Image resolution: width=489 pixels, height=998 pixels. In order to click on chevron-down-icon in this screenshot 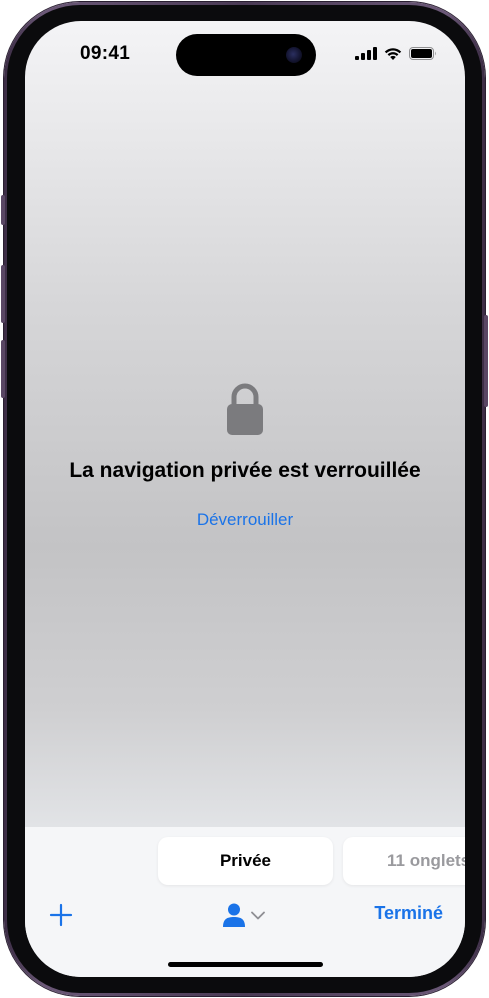, I will do `click(258, 915)`.